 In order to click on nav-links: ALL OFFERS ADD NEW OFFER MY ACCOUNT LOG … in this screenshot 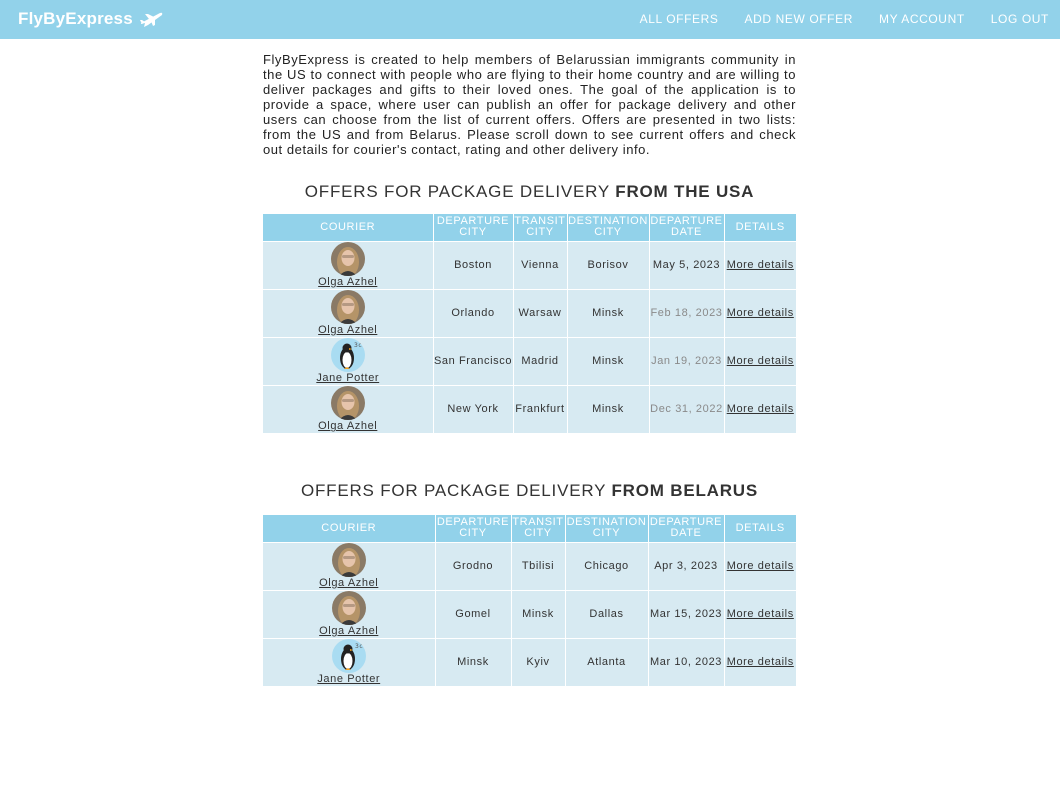, I will do `click(844, 19)`.